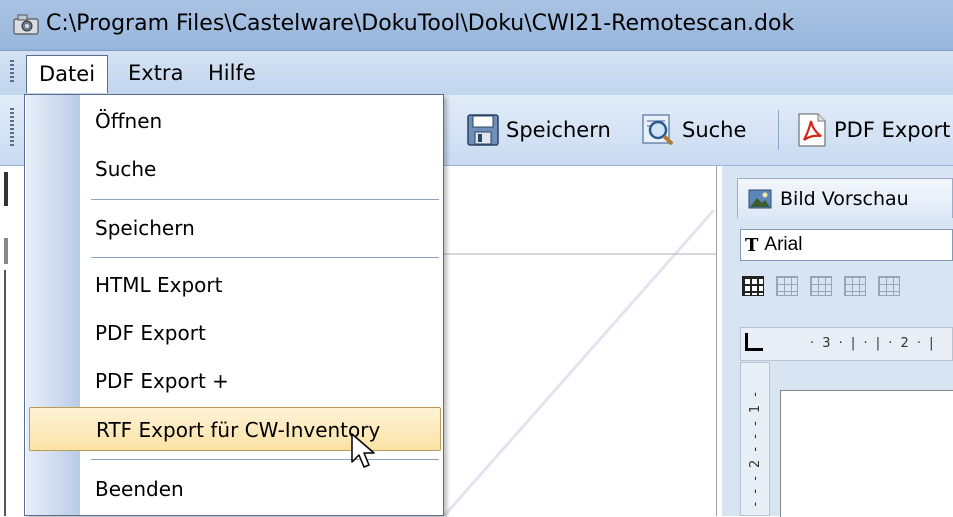 The image size is (953, 517). I want to click on magnifier-document-icon, so click(658, 130).